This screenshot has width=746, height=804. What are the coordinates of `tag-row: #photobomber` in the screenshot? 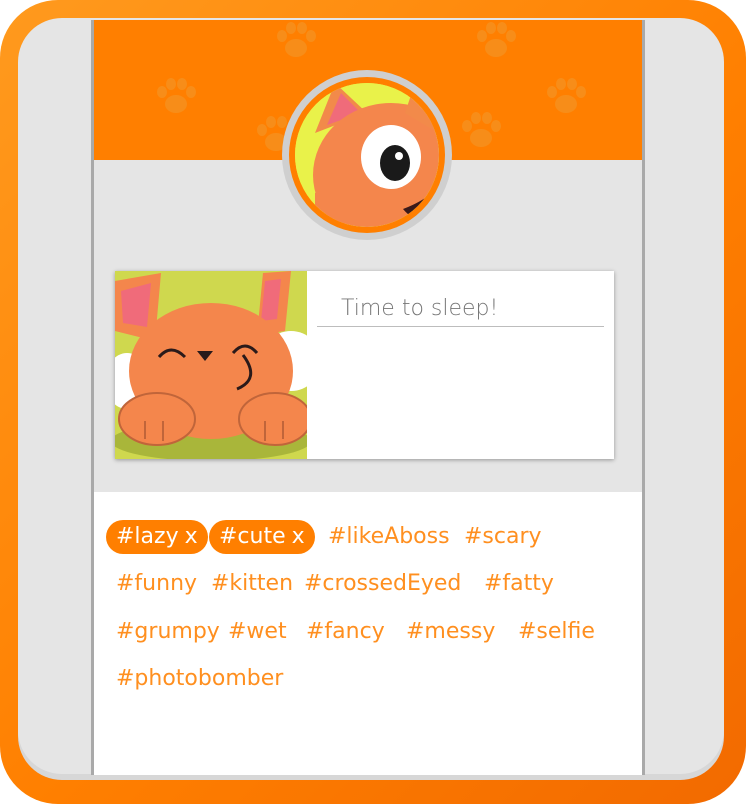 It's located at (366, 680).